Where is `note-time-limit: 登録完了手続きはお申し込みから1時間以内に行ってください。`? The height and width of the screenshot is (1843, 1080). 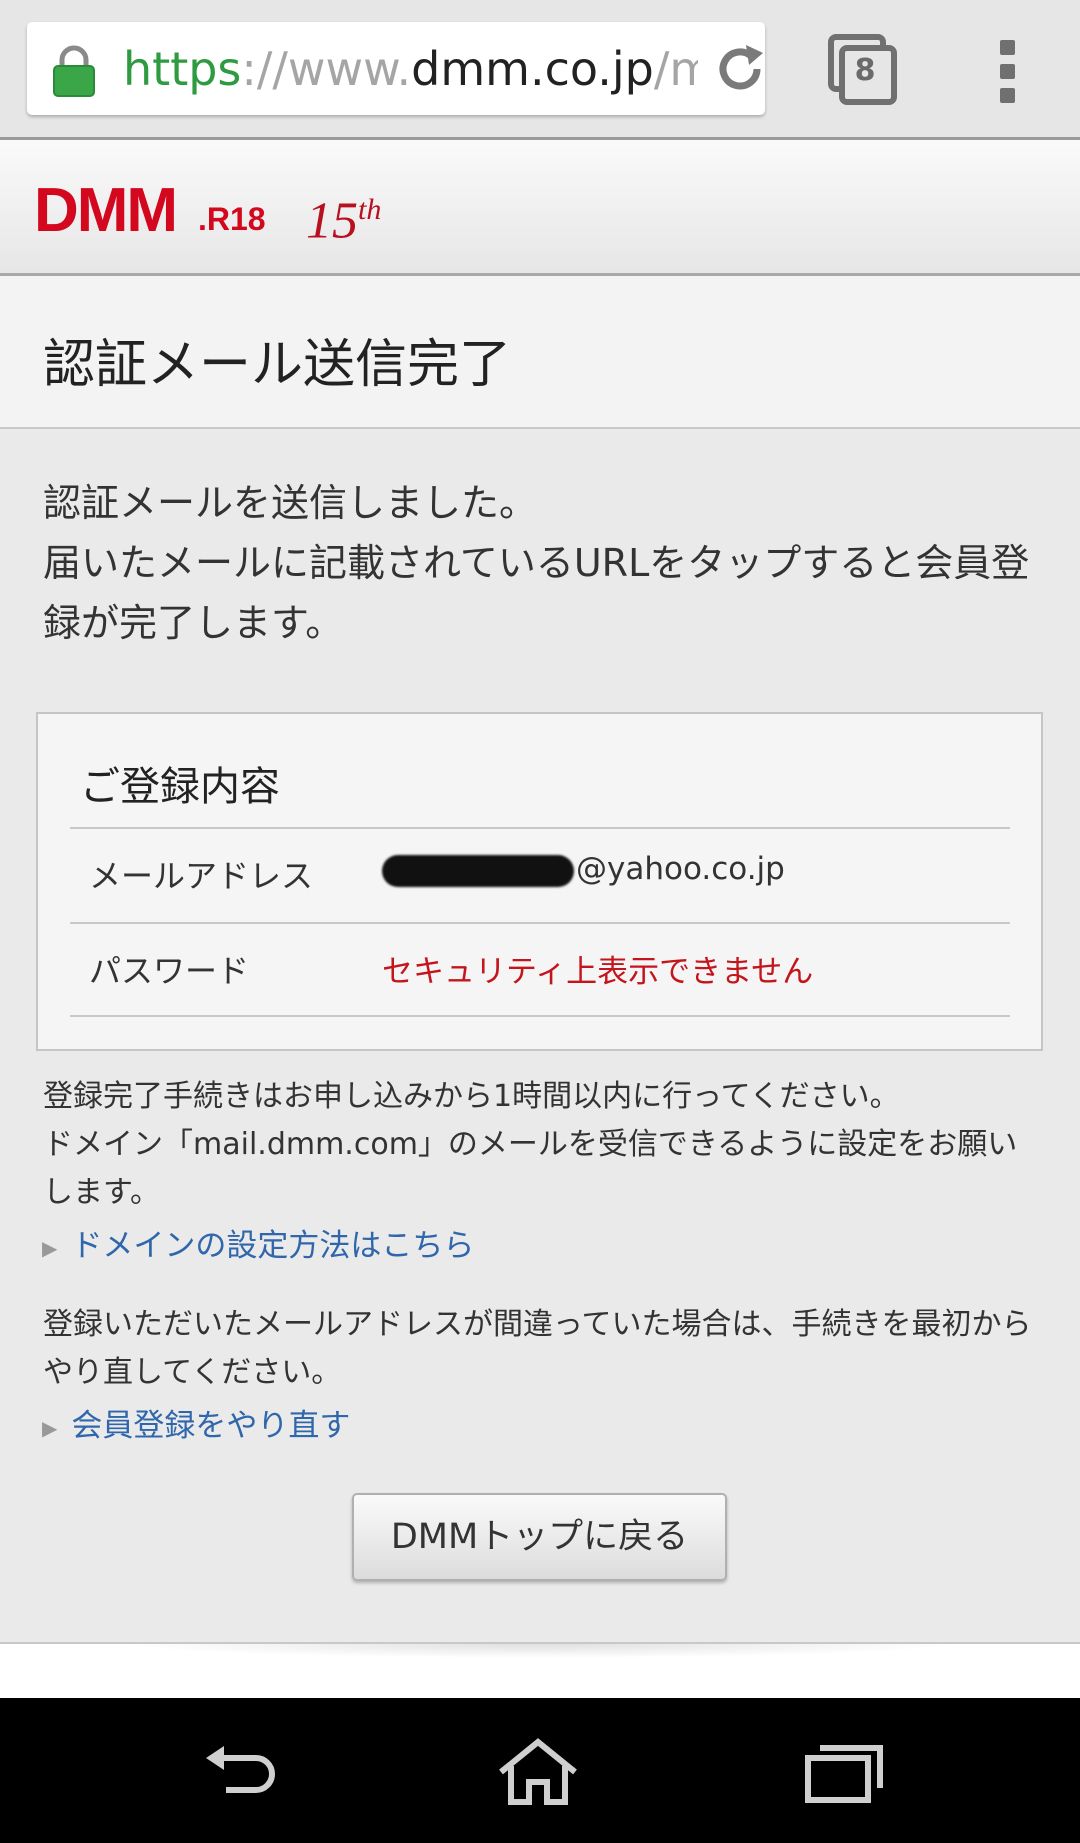
note-time-limit: 登録完了手続きはお申し込みから1時間以内に行ってください。 is located at coordinates (471, 1096).